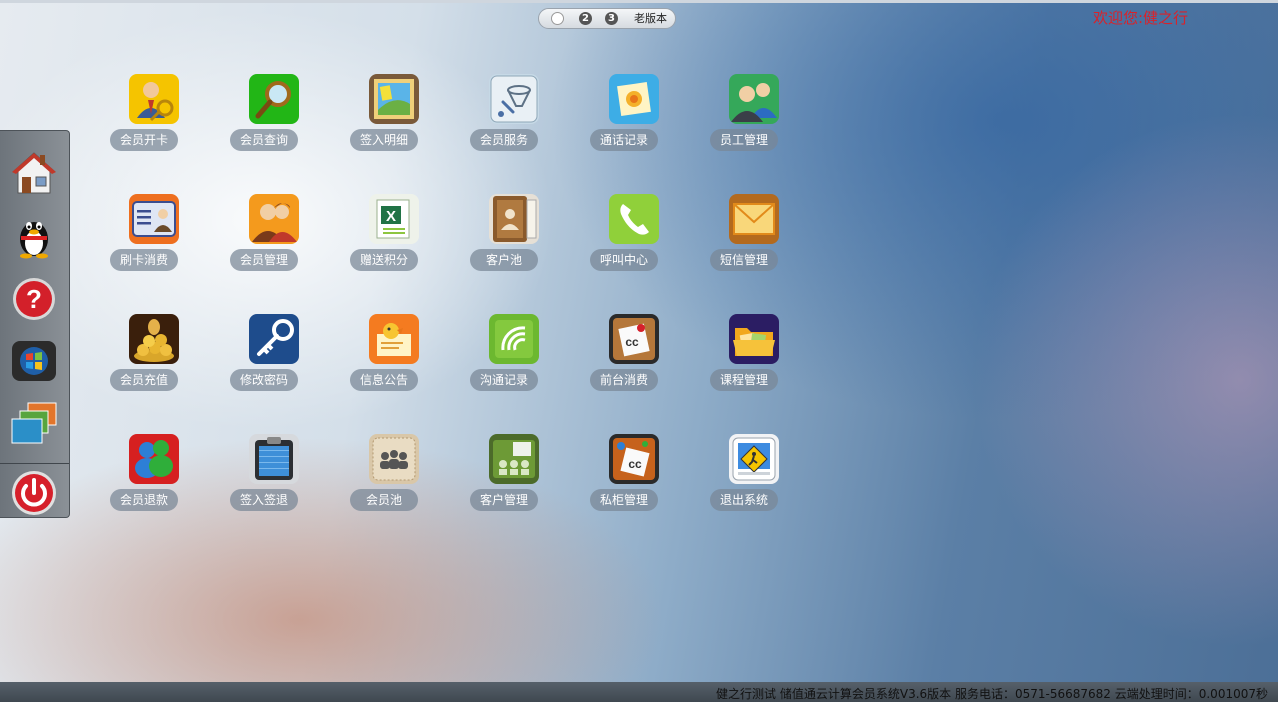  I want to click on app-checkin-checkout: 签入签退, so click(275, 475).